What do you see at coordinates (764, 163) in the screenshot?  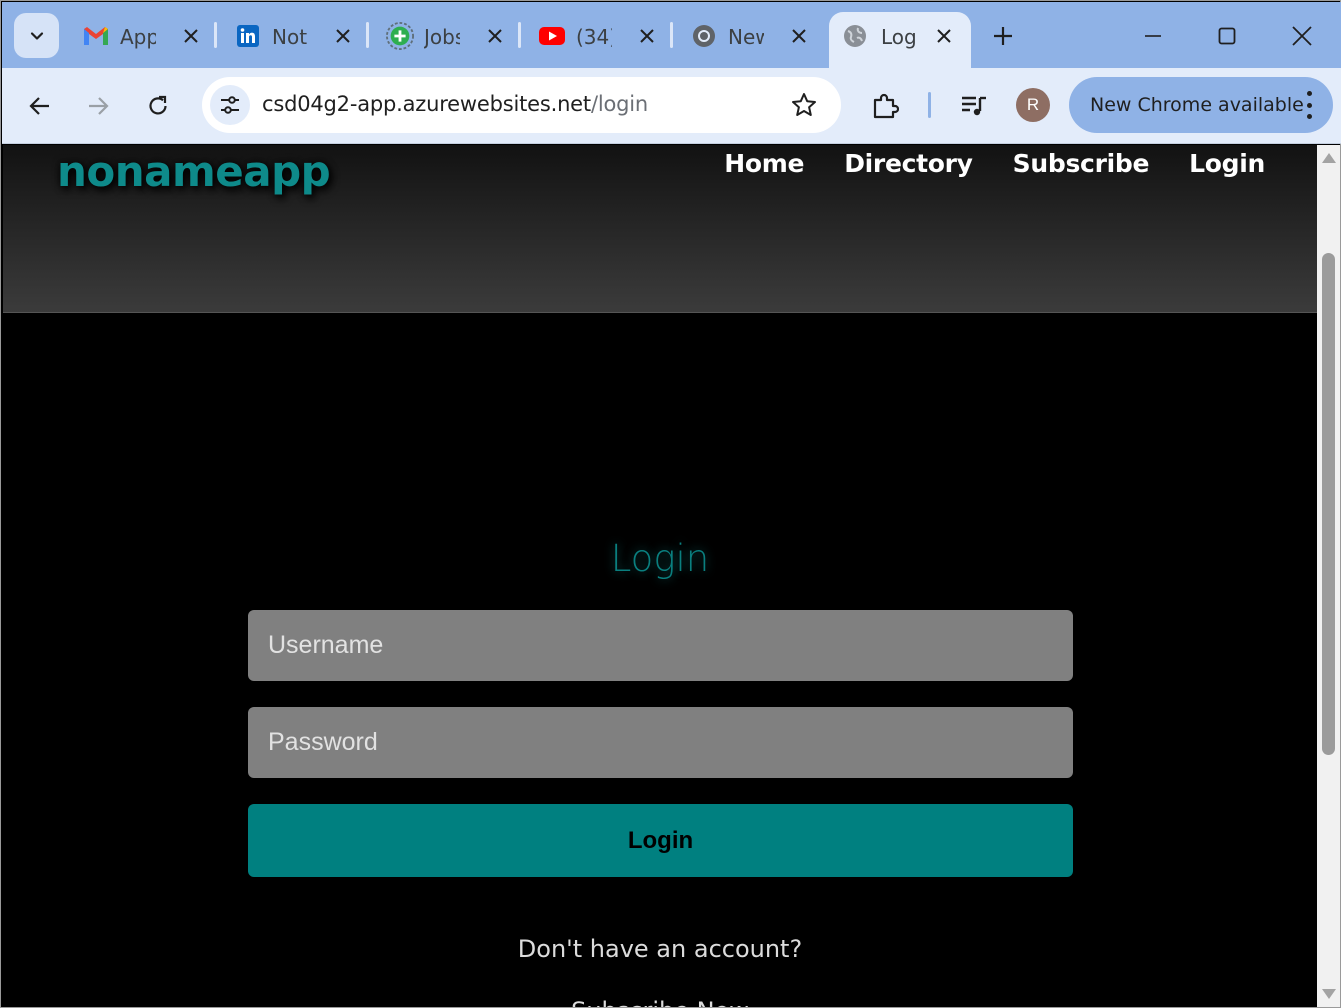 I see `nav-home: Home` at bounding box center [764, 163].